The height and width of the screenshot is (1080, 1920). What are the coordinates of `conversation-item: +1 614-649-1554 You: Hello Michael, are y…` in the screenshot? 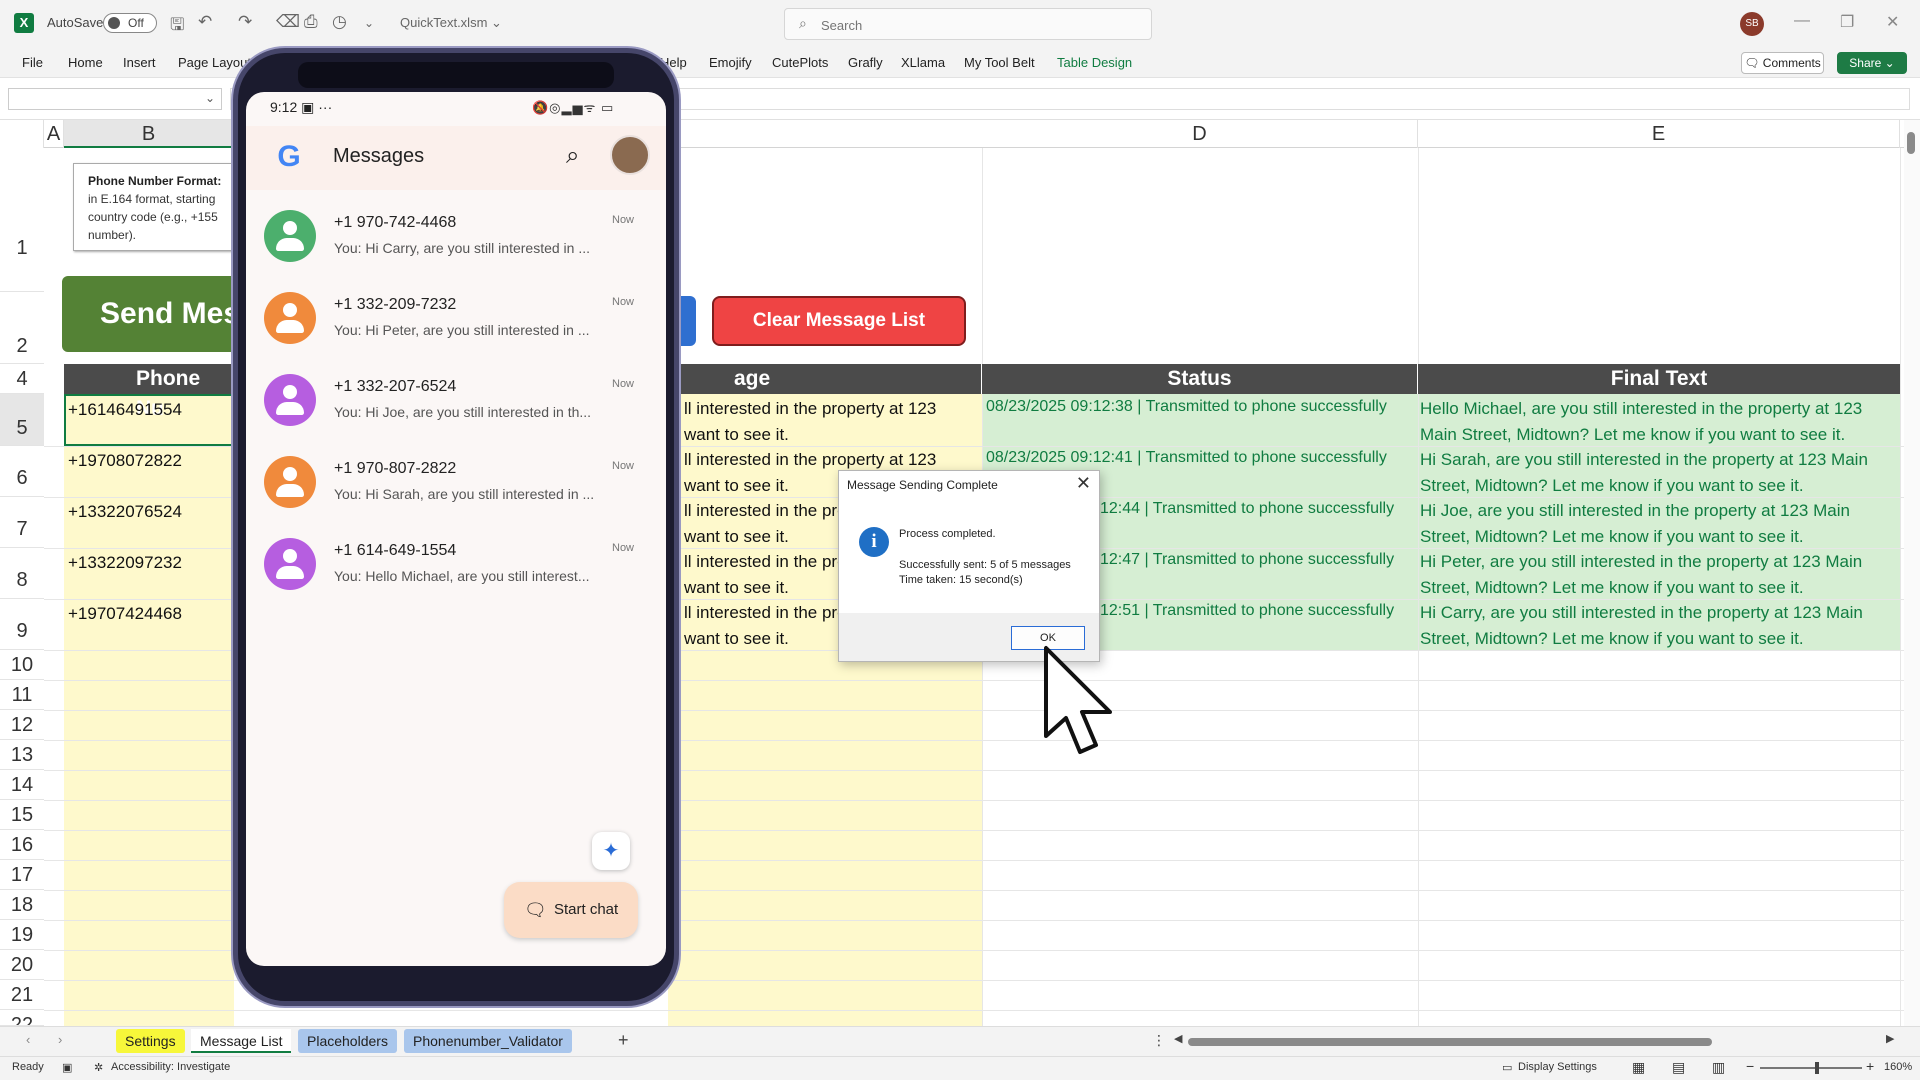 It's located at (456, 567).